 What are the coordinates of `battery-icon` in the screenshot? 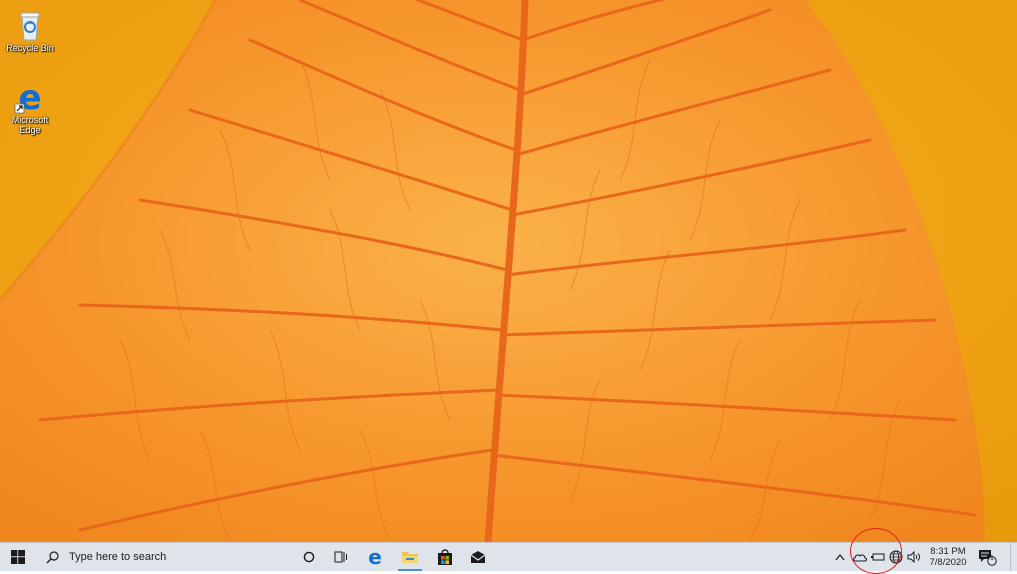 It's located at (878, 557).